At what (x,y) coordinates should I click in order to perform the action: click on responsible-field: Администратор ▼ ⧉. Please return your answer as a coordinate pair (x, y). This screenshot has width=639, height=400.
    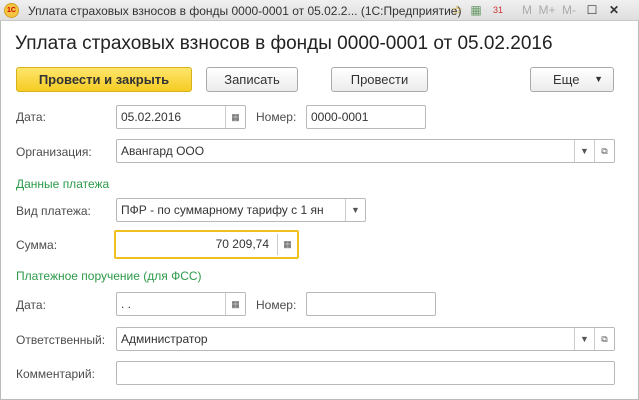
    Looking at the image, I should click on (365, 339).